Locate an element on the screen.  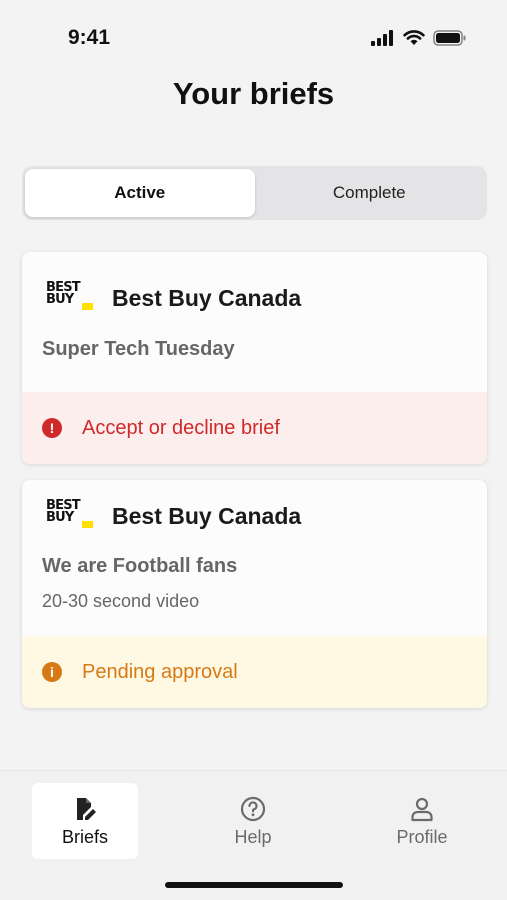
question-circle-icon is located at coordinates (253, 808).